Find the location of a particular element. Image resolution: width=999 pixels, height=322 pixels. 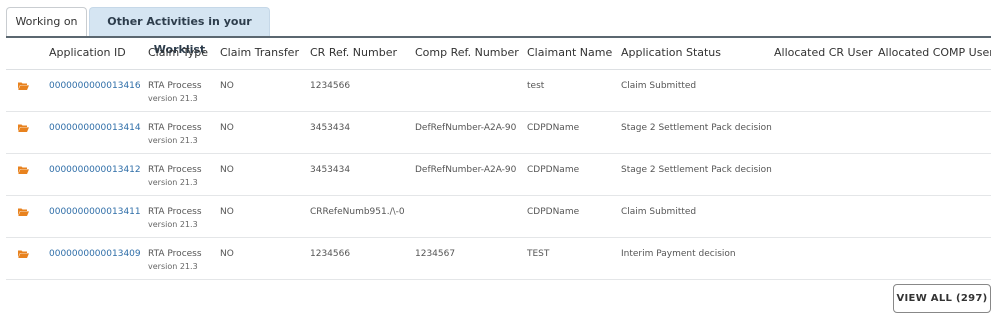

tab-other-activities: Other Activities in your Worklist is located at coordinates (179, 31).